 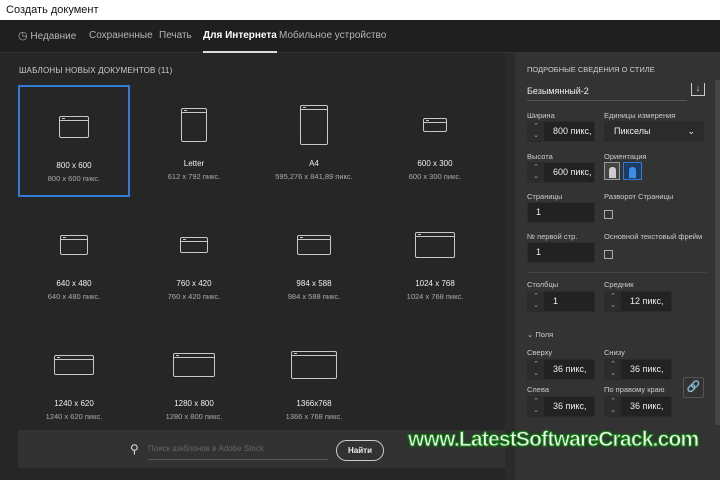 What do you see at coordinates (314, 176) in the screenshot?
I see `template-size: 595,276 x 841,89 пикс.` at bounding box center [314, 176].